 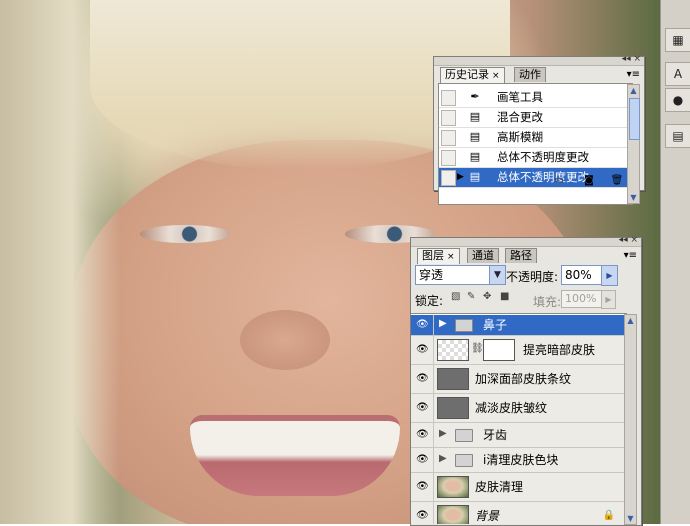 I want to click on layers-titlebar: ◂◂ ×, so click(x=526, y=241).